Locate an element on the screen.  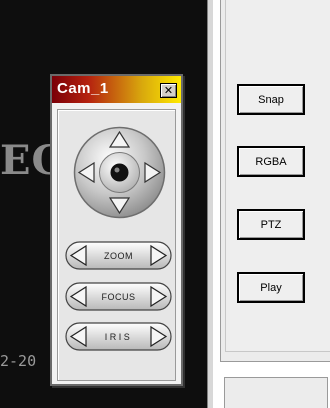
focus-control: FOCUS is located at coordinates (118, 296).